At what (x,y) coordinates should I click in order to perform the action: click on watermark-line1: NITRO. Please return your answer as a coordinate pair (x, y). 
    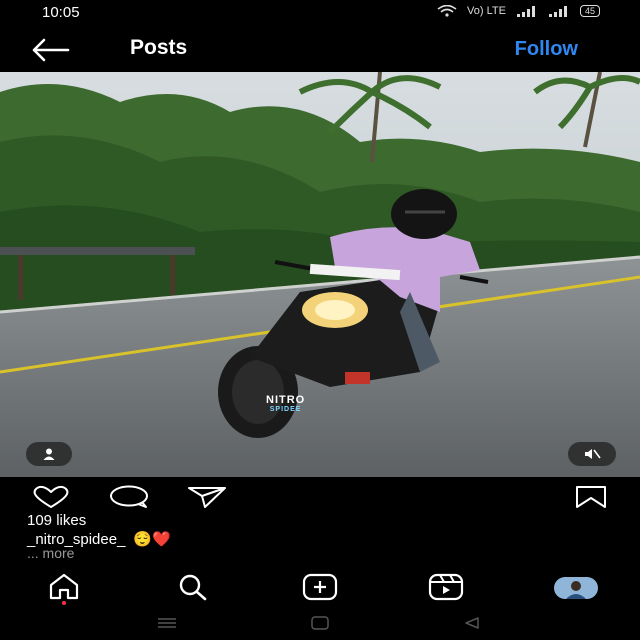
    Looking at the image, I should click on (286, 400).